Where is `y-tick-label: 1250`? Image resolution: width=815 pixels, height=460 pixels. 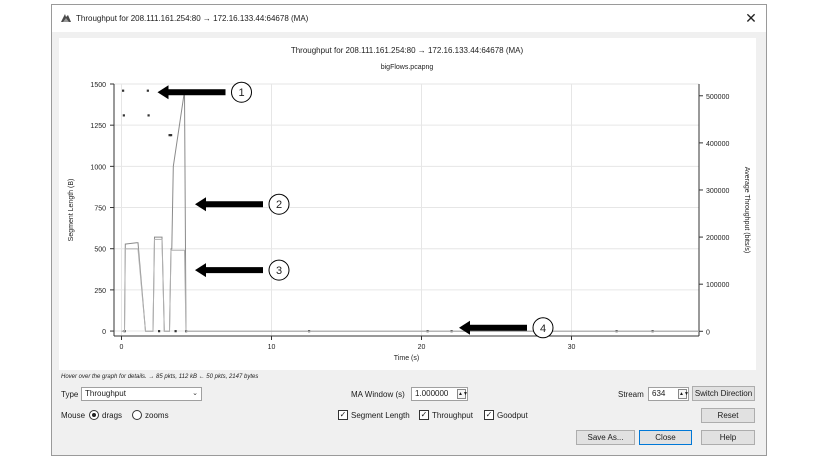
y-tick-label: 1250 is located at coordinates (98, 126).